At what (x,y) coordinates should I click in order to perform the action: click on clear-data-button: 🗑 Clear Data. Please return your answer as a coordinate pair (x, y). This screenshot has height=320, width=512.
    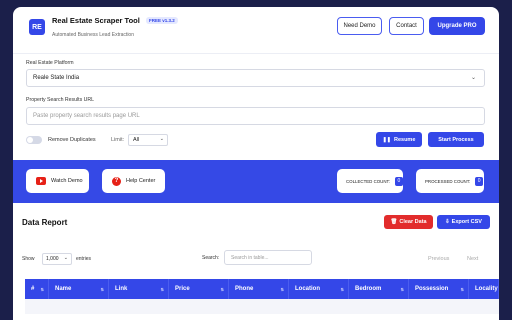
    Looking at the image, I should click on (408, 222).